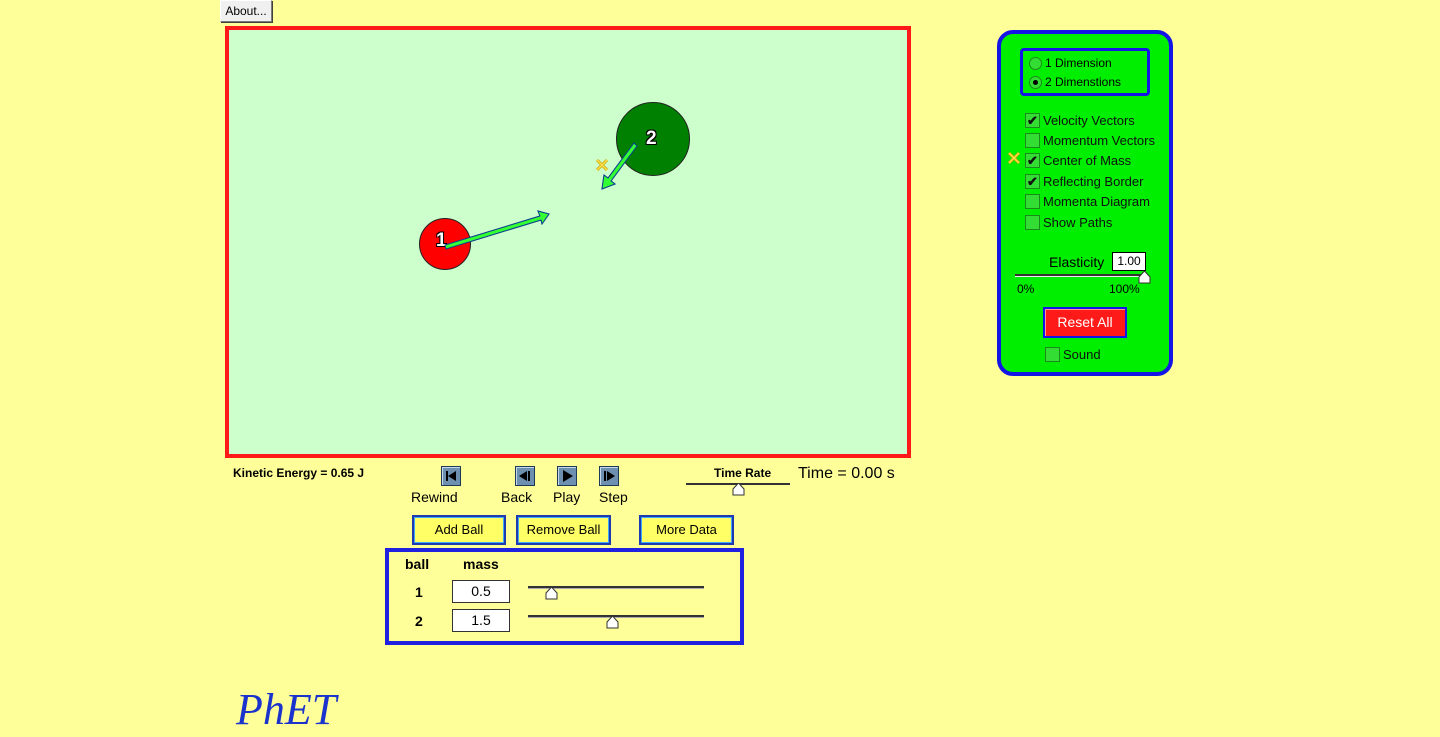 Image resolution: width=1440 pixels, height=737 pixels. Describe the element at coordinates (481, 591) in the screenshot. I see `ball-1-mass-field: 0.5` at that location.